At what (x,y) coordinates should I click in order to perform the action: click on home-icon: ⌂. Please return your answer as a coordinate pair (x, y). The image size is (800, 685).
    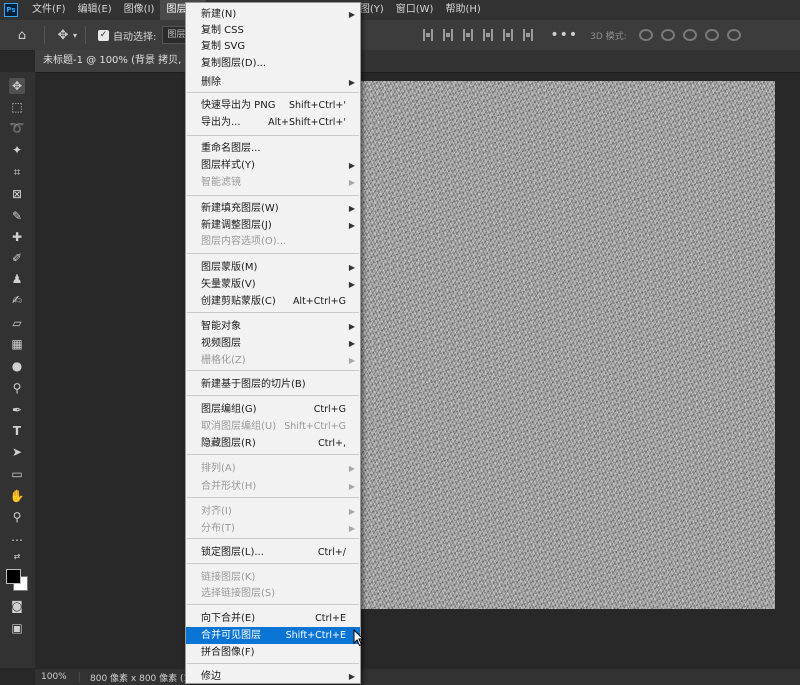
    Looking at the image, I should click on (22, 35).